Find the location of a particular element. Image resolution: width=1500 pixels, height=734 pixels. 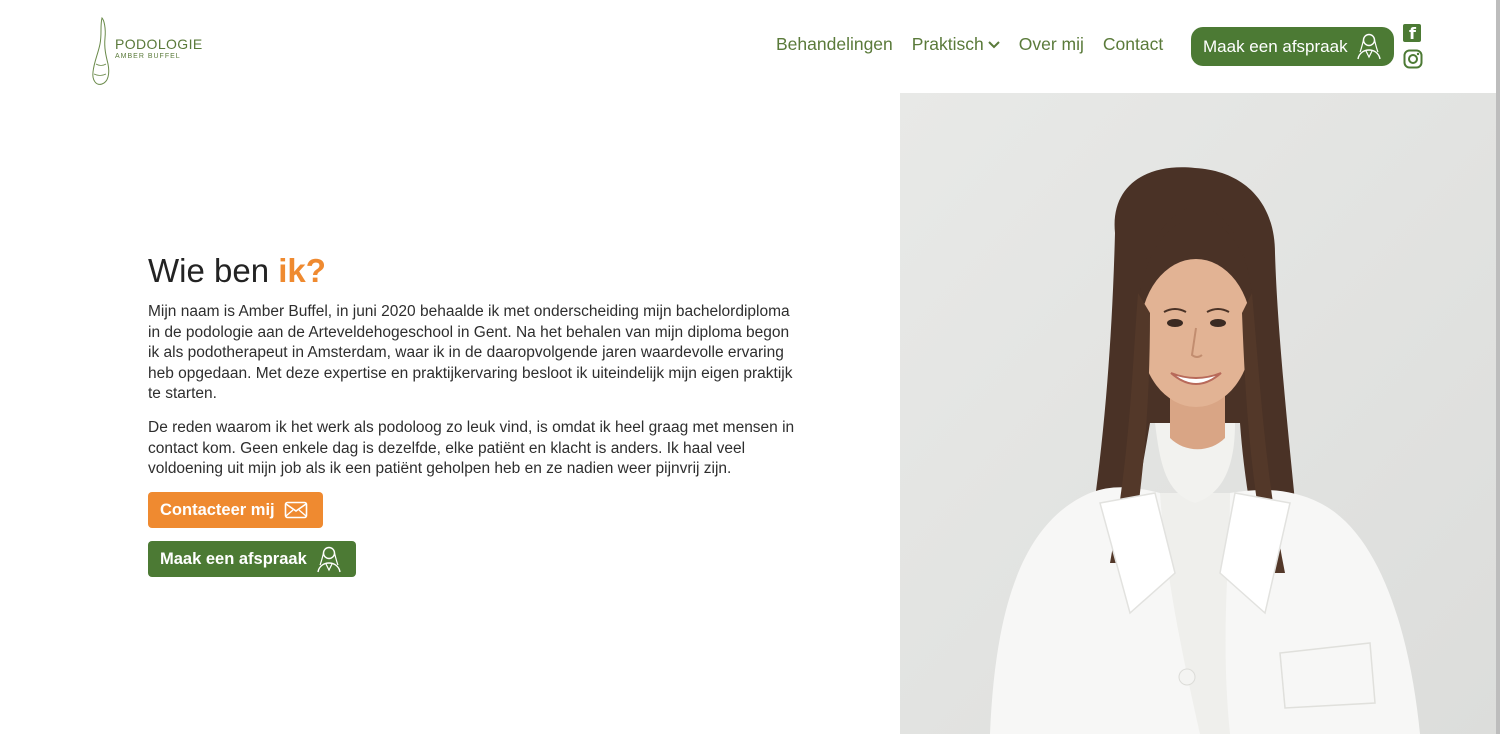

heading-main: Wie ben is located at coordinates (213, 270).